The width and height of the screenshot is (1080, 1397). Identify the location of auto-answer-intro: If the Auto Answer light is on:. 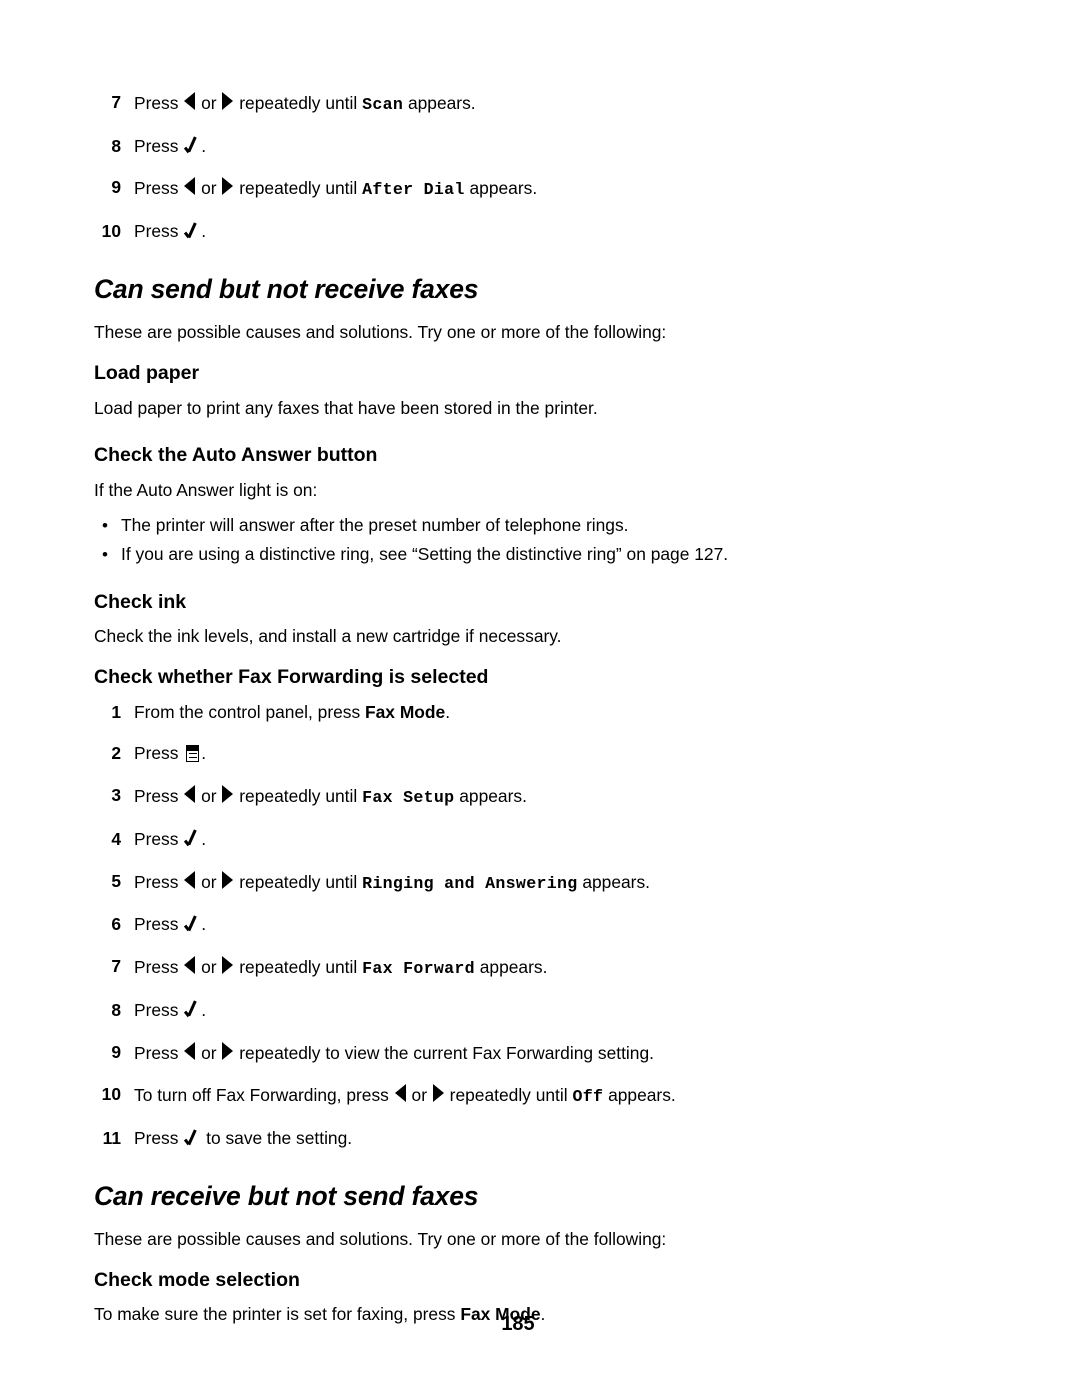
(206, 489).